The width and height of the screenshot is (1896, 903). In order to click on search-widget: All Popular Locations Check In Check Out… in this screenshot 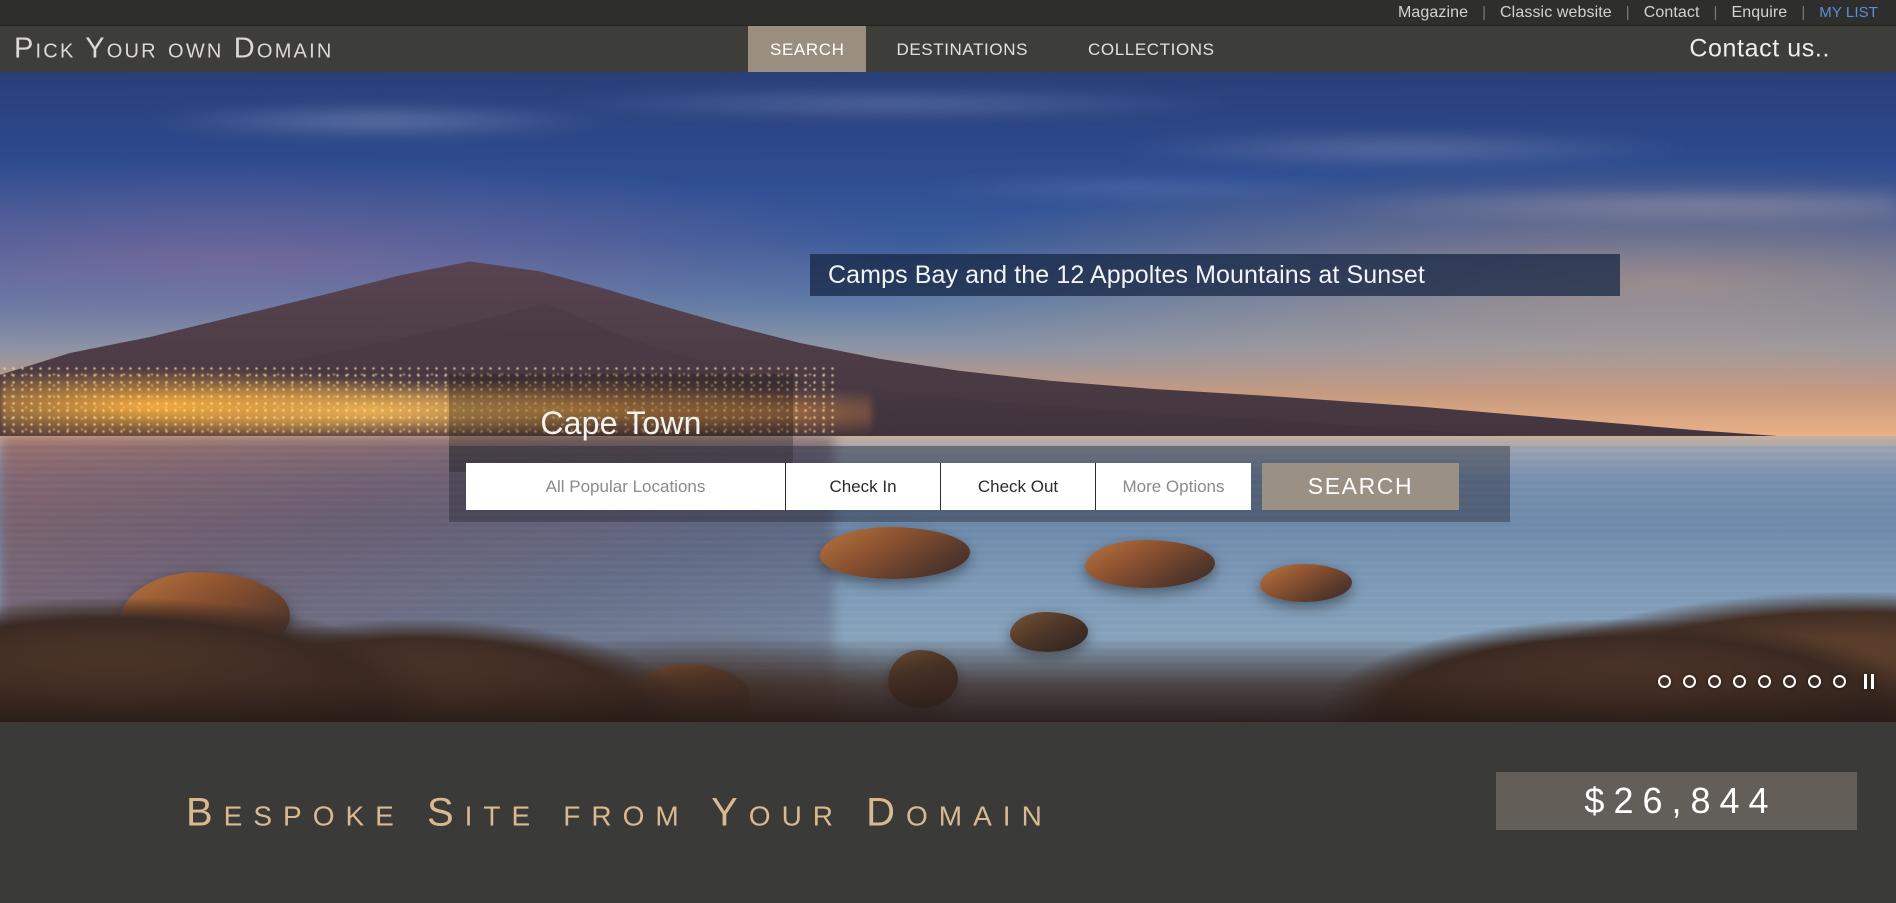, I will do `click(962, 486)`.